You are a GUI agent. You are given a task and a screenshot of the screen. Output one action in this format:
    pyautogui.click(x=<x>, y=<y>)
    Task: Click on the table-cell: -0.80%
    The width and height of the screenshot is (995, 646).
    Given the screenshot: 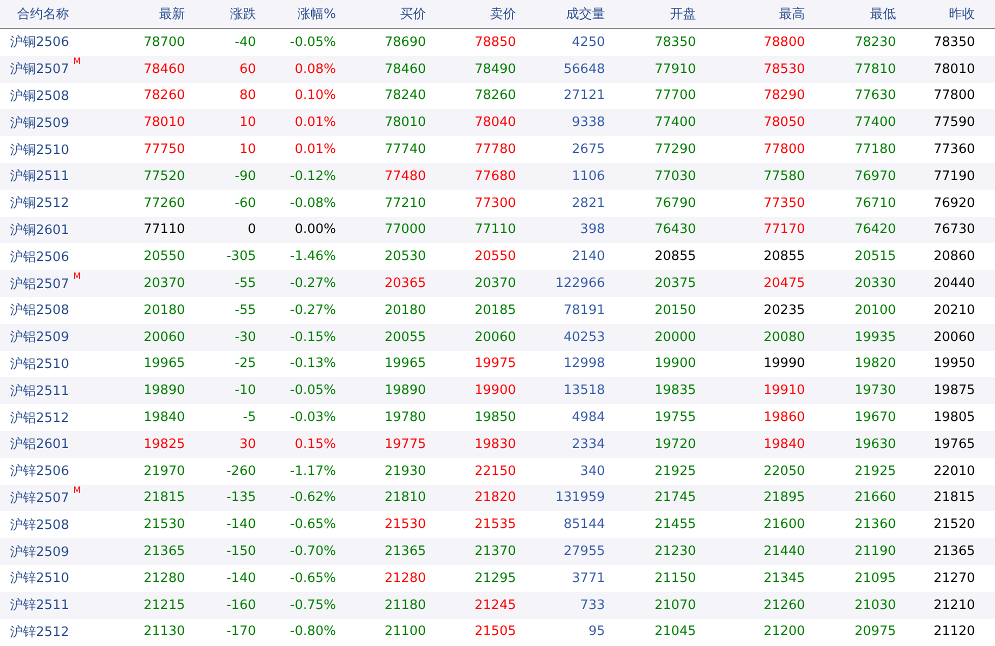 What is the action you would take?
    pyautogui.click(x=313, y=632)
    